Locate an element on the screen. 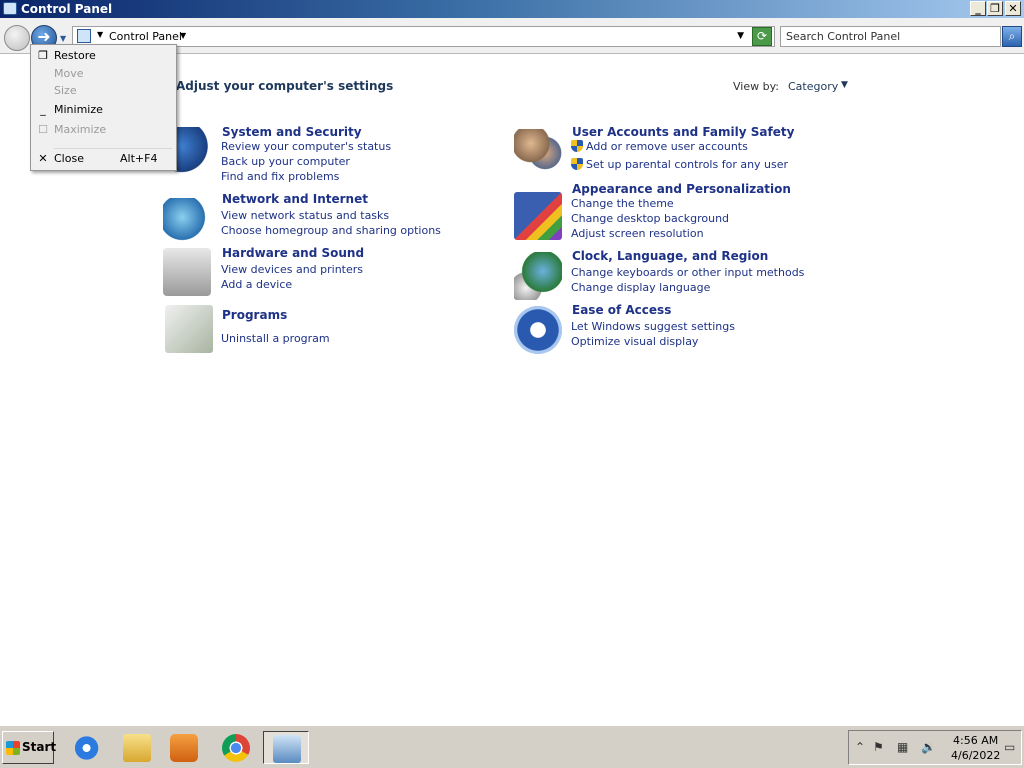 Image resolution: width=1024 pixels, height=768 pixels. title-bar: Control Panel _ ❐ ✕ is located at coordinates (512, 9).